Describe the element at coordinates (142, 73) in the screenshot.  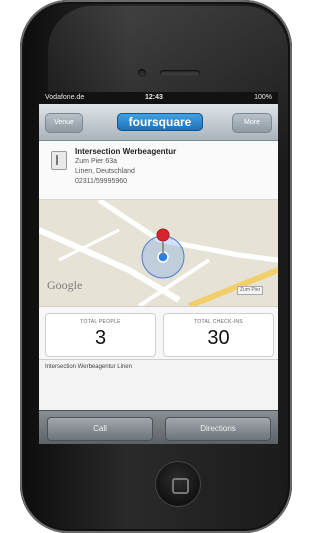
I see `front-camera-icon` at that location.